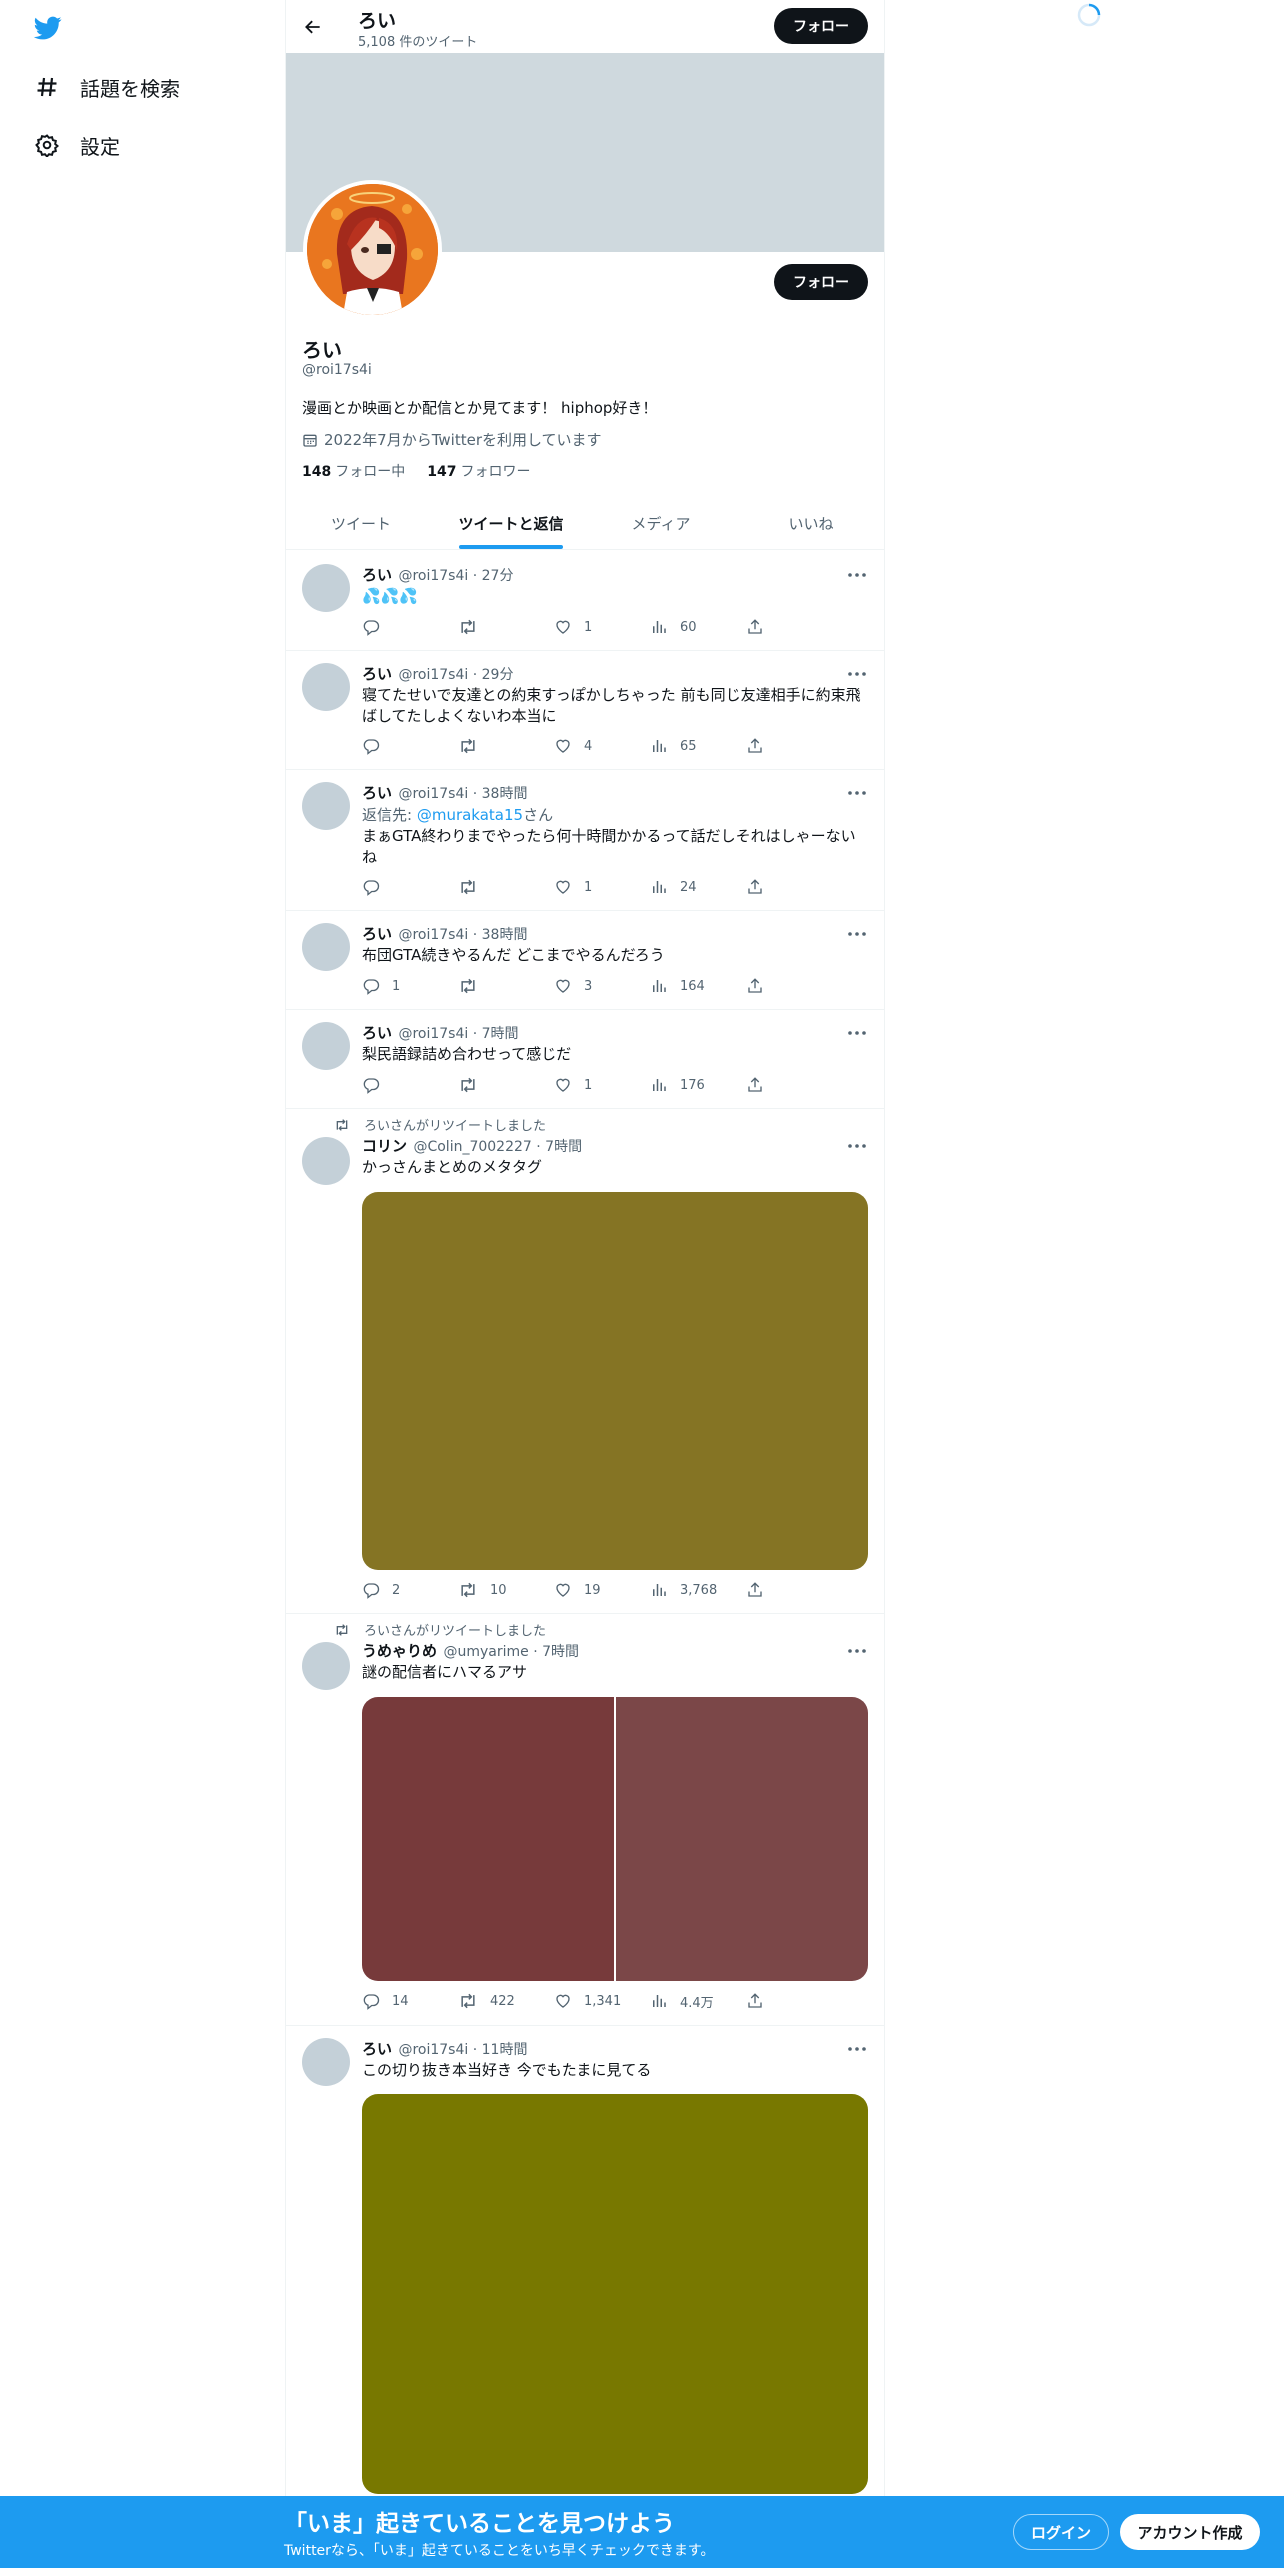 The image size is (1284, 2568). I want to click on views-button: 3,768, so click(698, 1590).